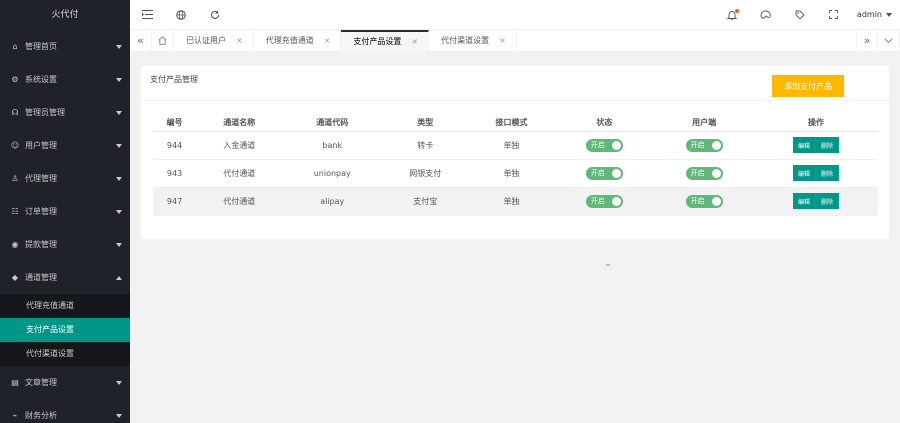  I want to click on agent-icon: ♙, so click(15, 178).